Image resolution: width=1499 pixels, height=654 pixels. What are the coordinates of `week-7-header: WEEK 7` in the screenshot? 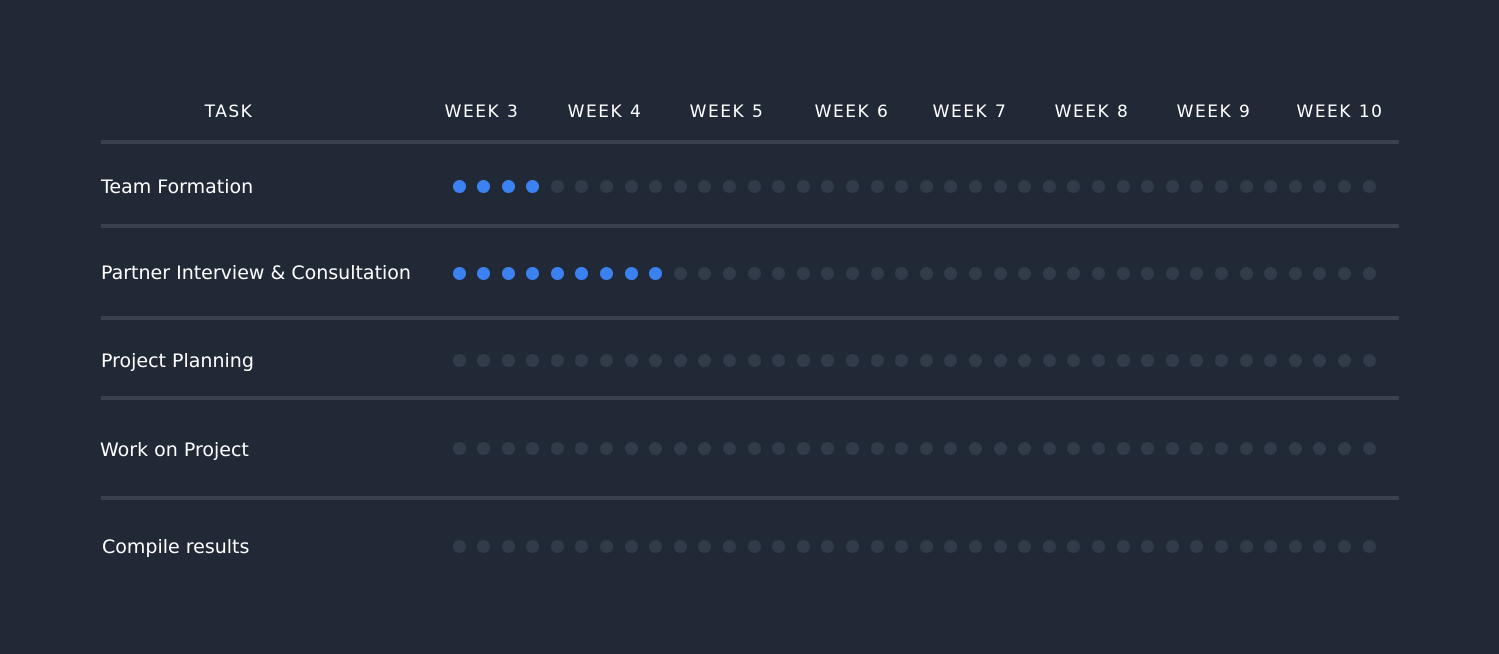 It's located at (970, 112).